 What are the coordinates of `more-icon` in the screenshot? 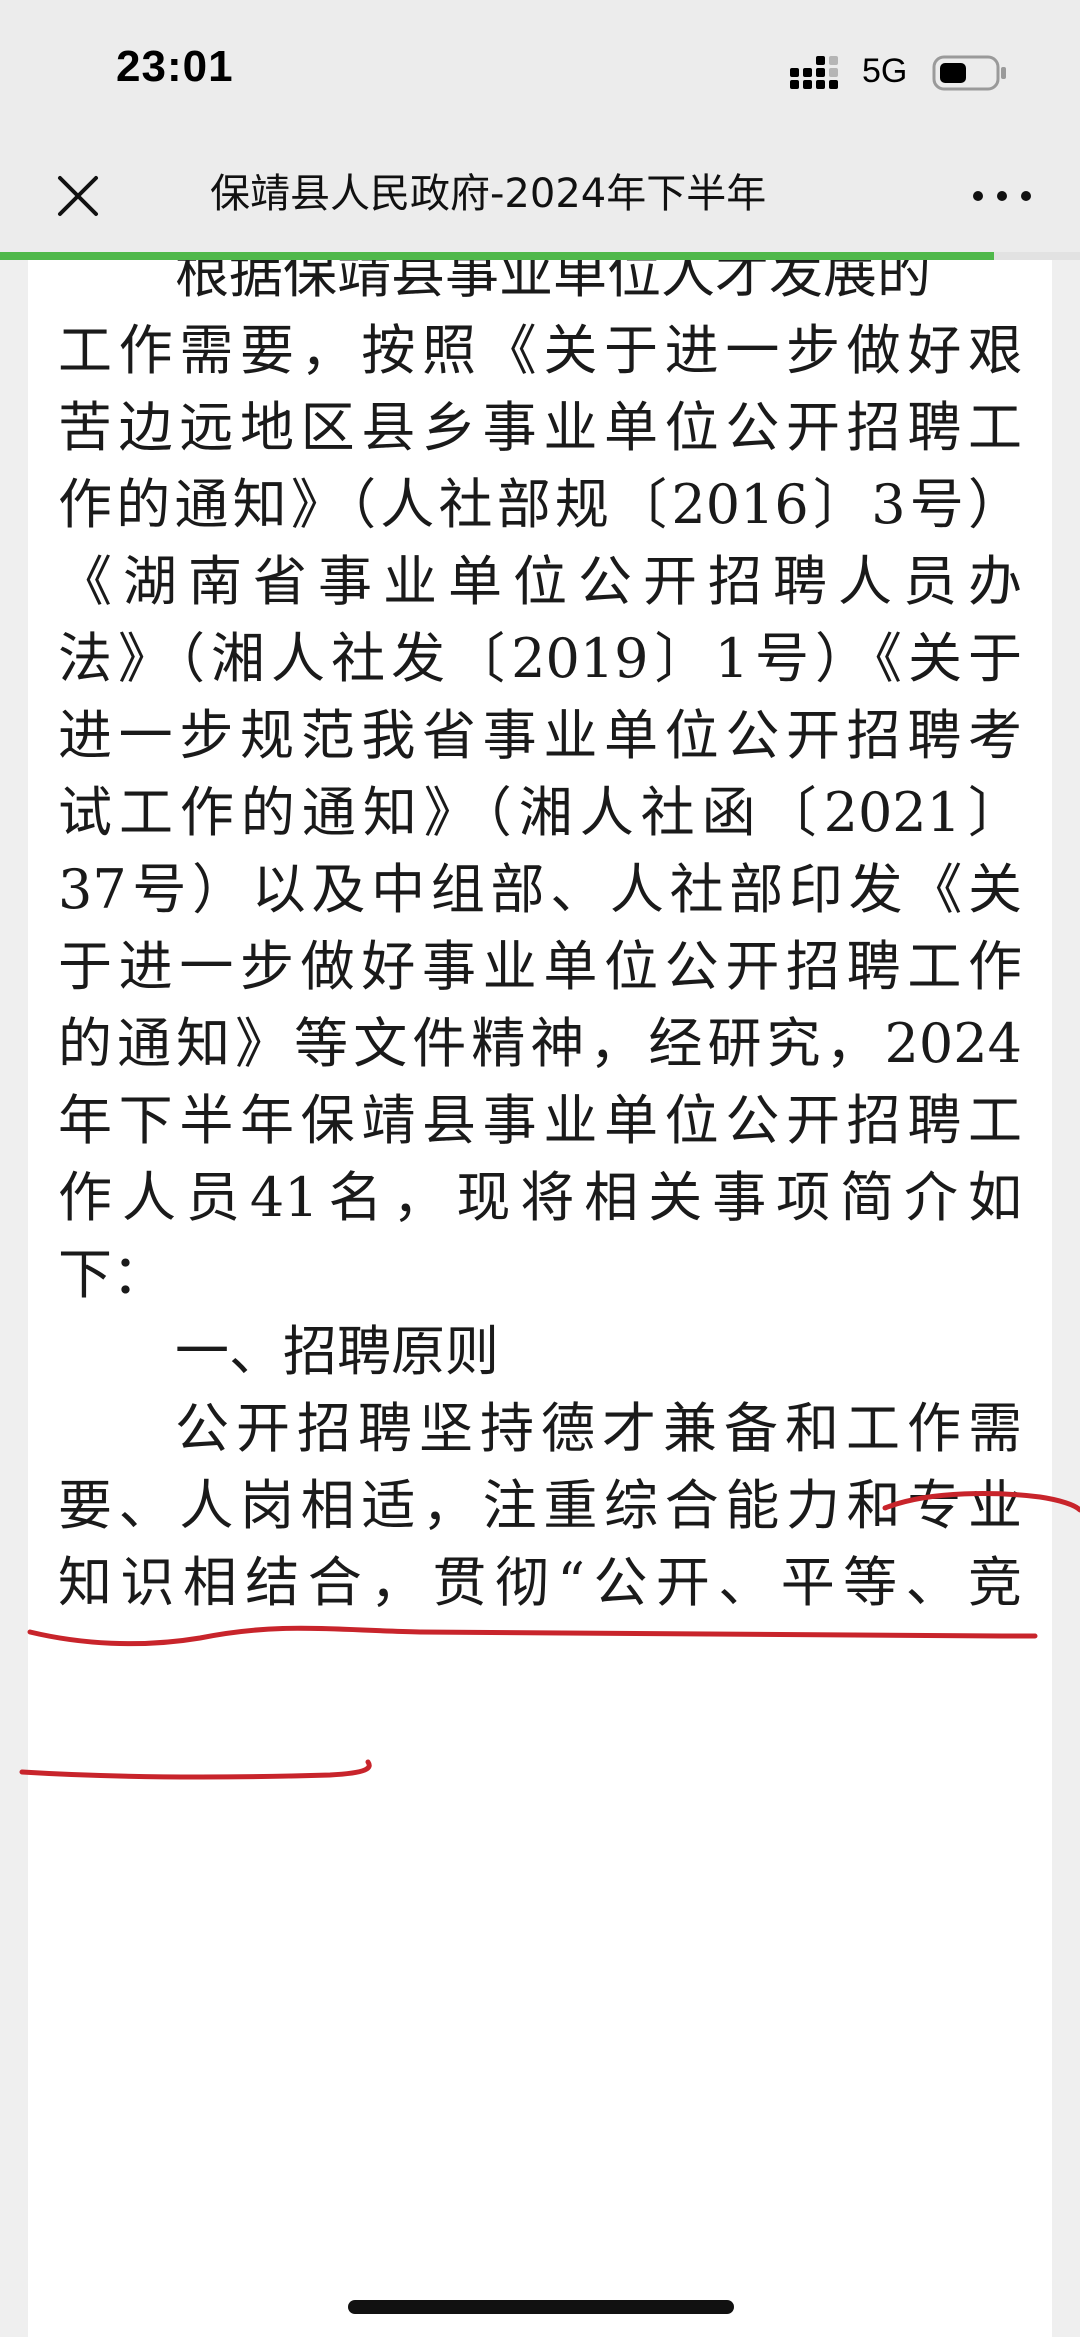 It's located at (1002, 196).